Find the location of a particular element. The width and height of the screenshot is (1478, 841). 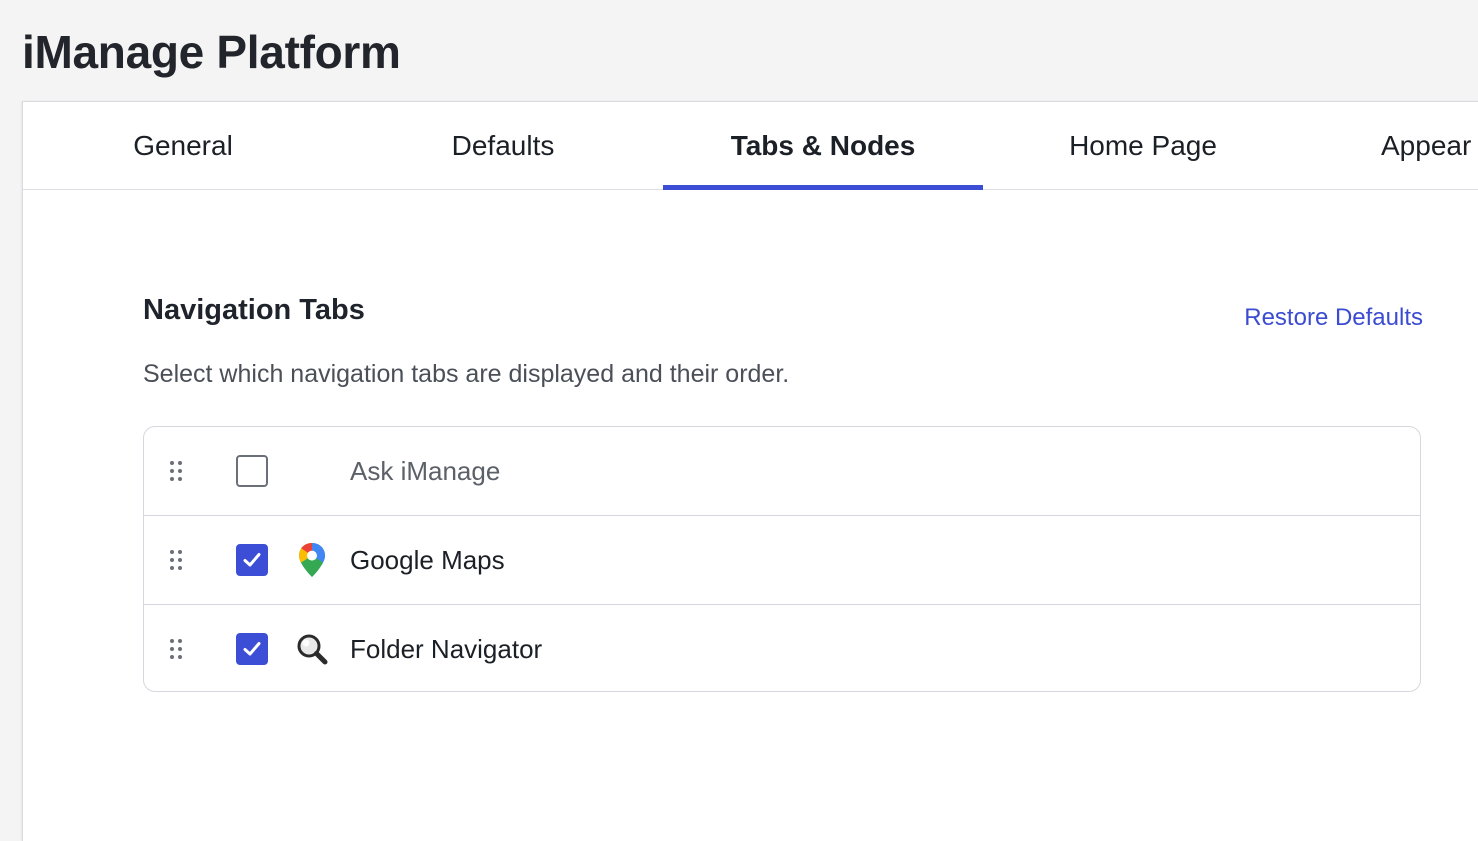

list-item-label: Folder Navigator is located at coordinates (446, 649).